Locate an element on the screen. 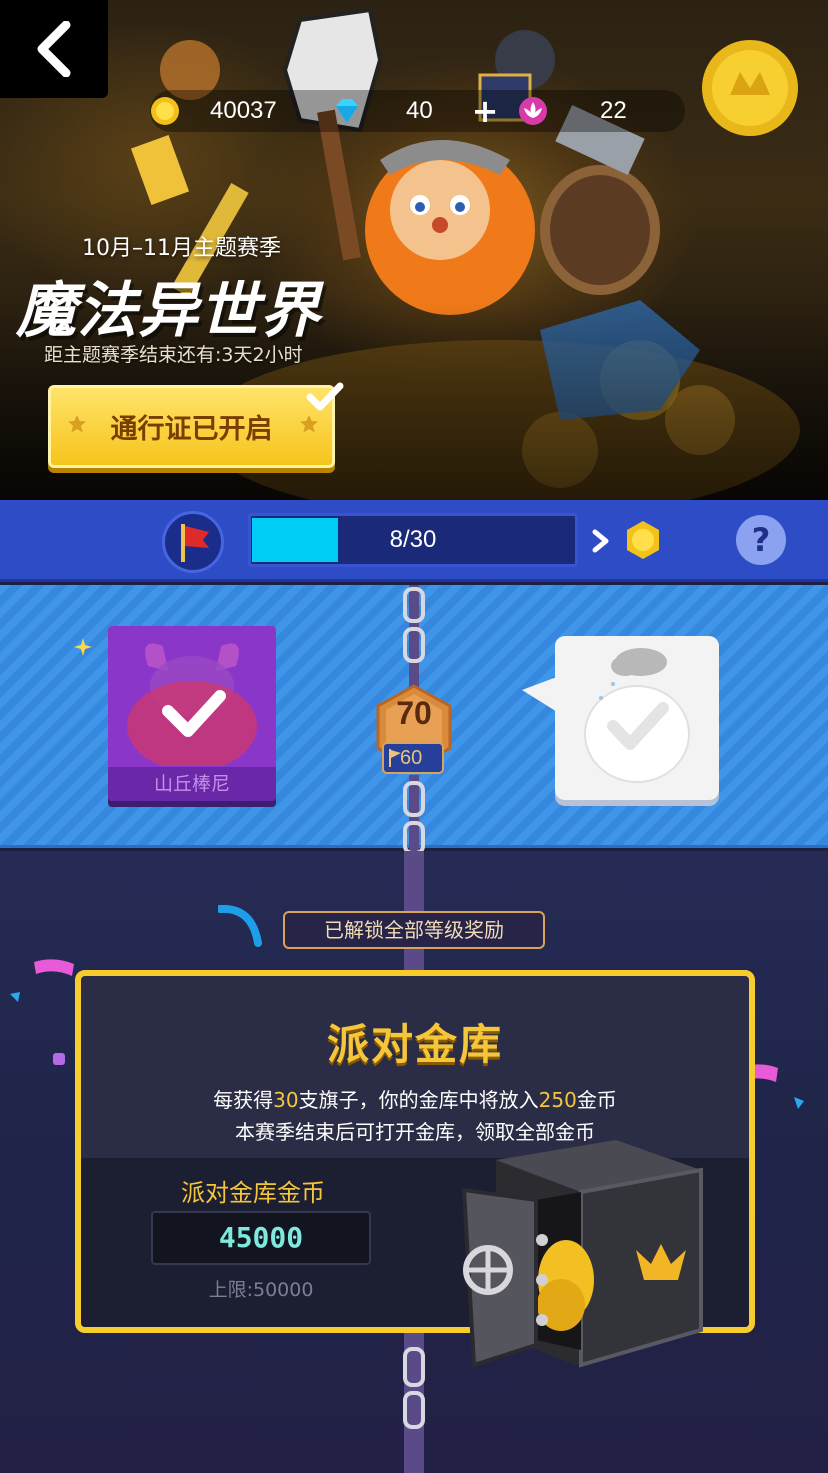  viking-character-icon is located at coordinates (192, 704).